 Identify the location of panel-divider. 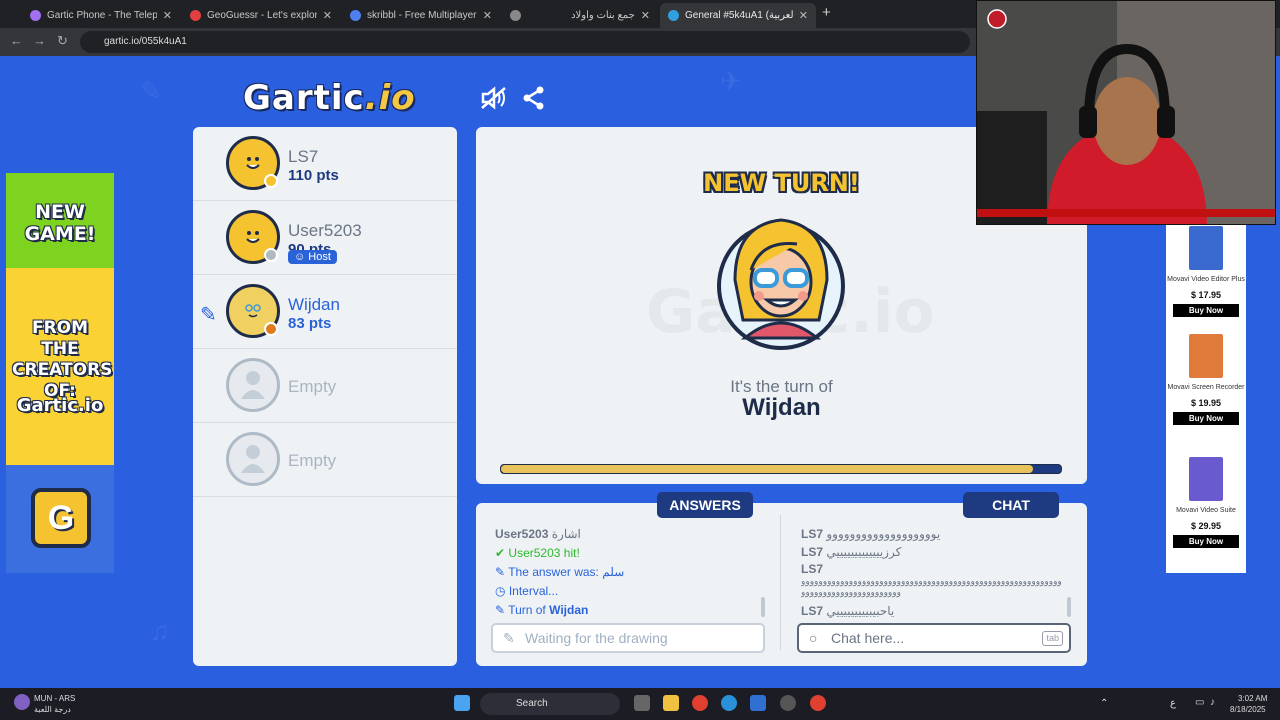
(780, 582).